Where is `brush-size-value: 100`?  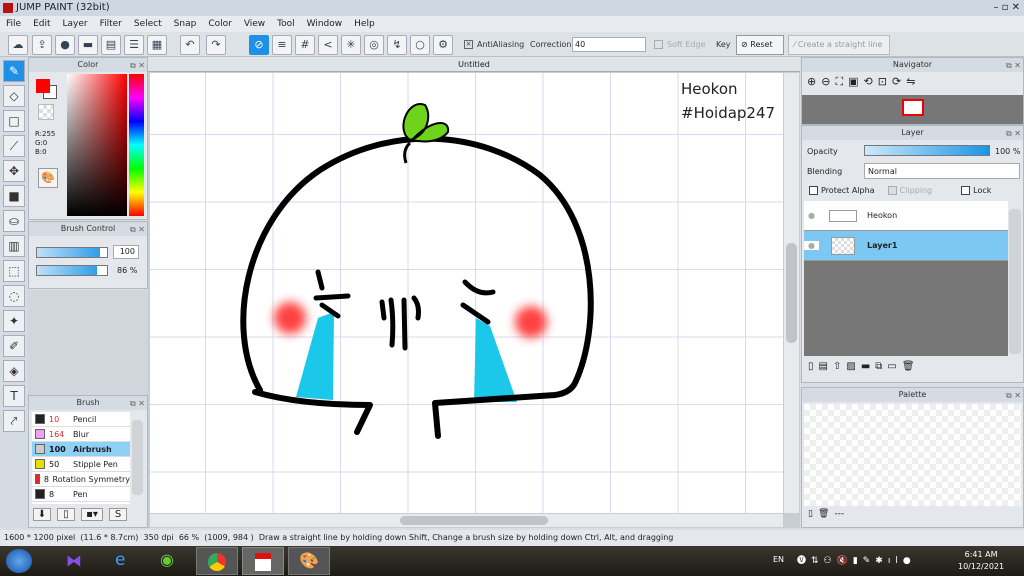
brush-size-value: 100 is located at coordinates (126, 252).